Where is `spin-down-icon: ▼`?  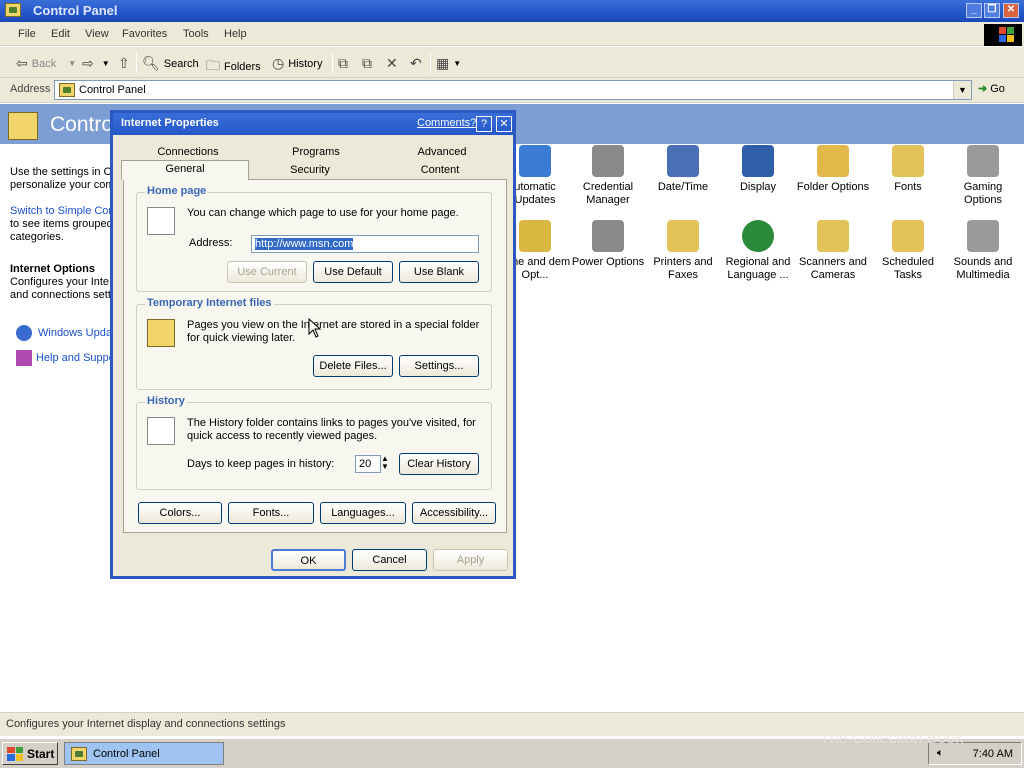
spin-down-icon: ▼ is located at coordinates (385, 466).